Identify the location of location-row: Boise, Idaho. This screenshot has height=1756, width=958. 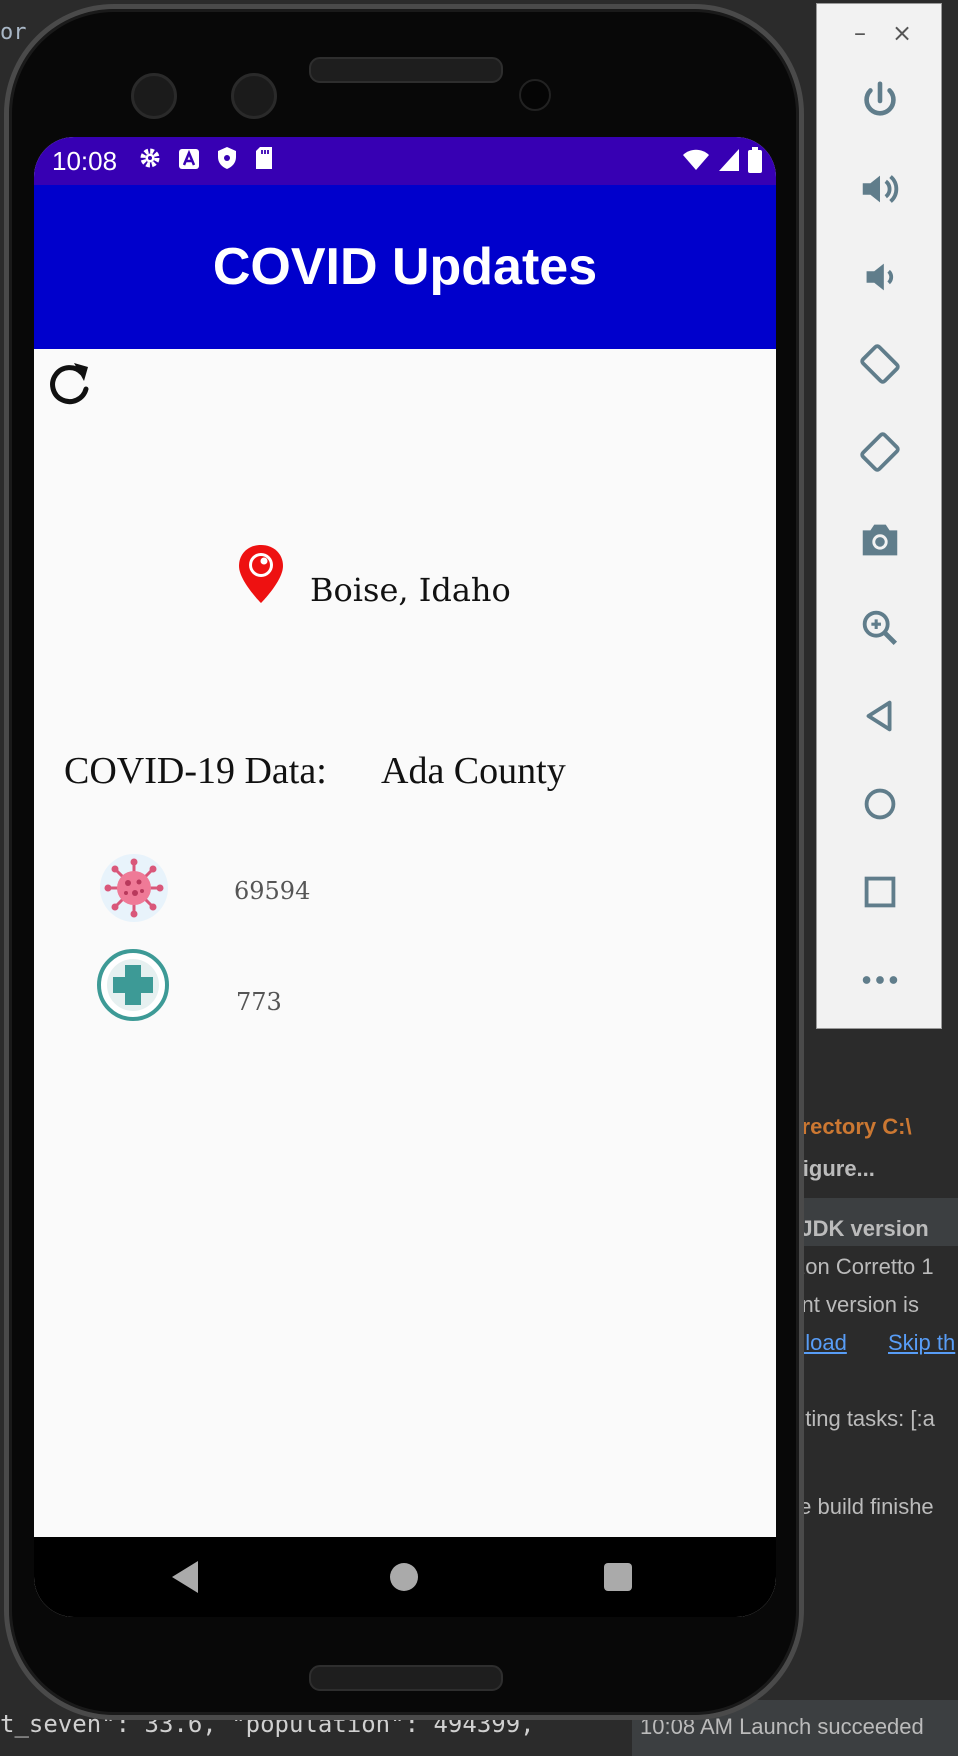
(373, 576).